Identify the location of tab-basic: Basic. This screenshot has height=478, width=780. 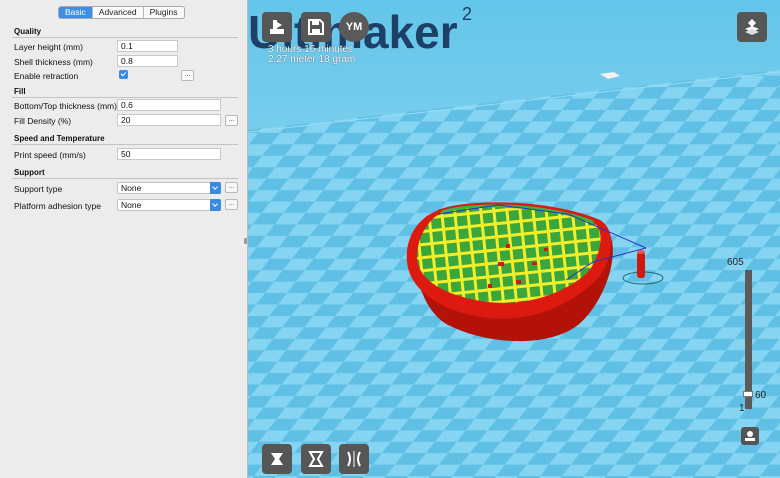
(76, 12).